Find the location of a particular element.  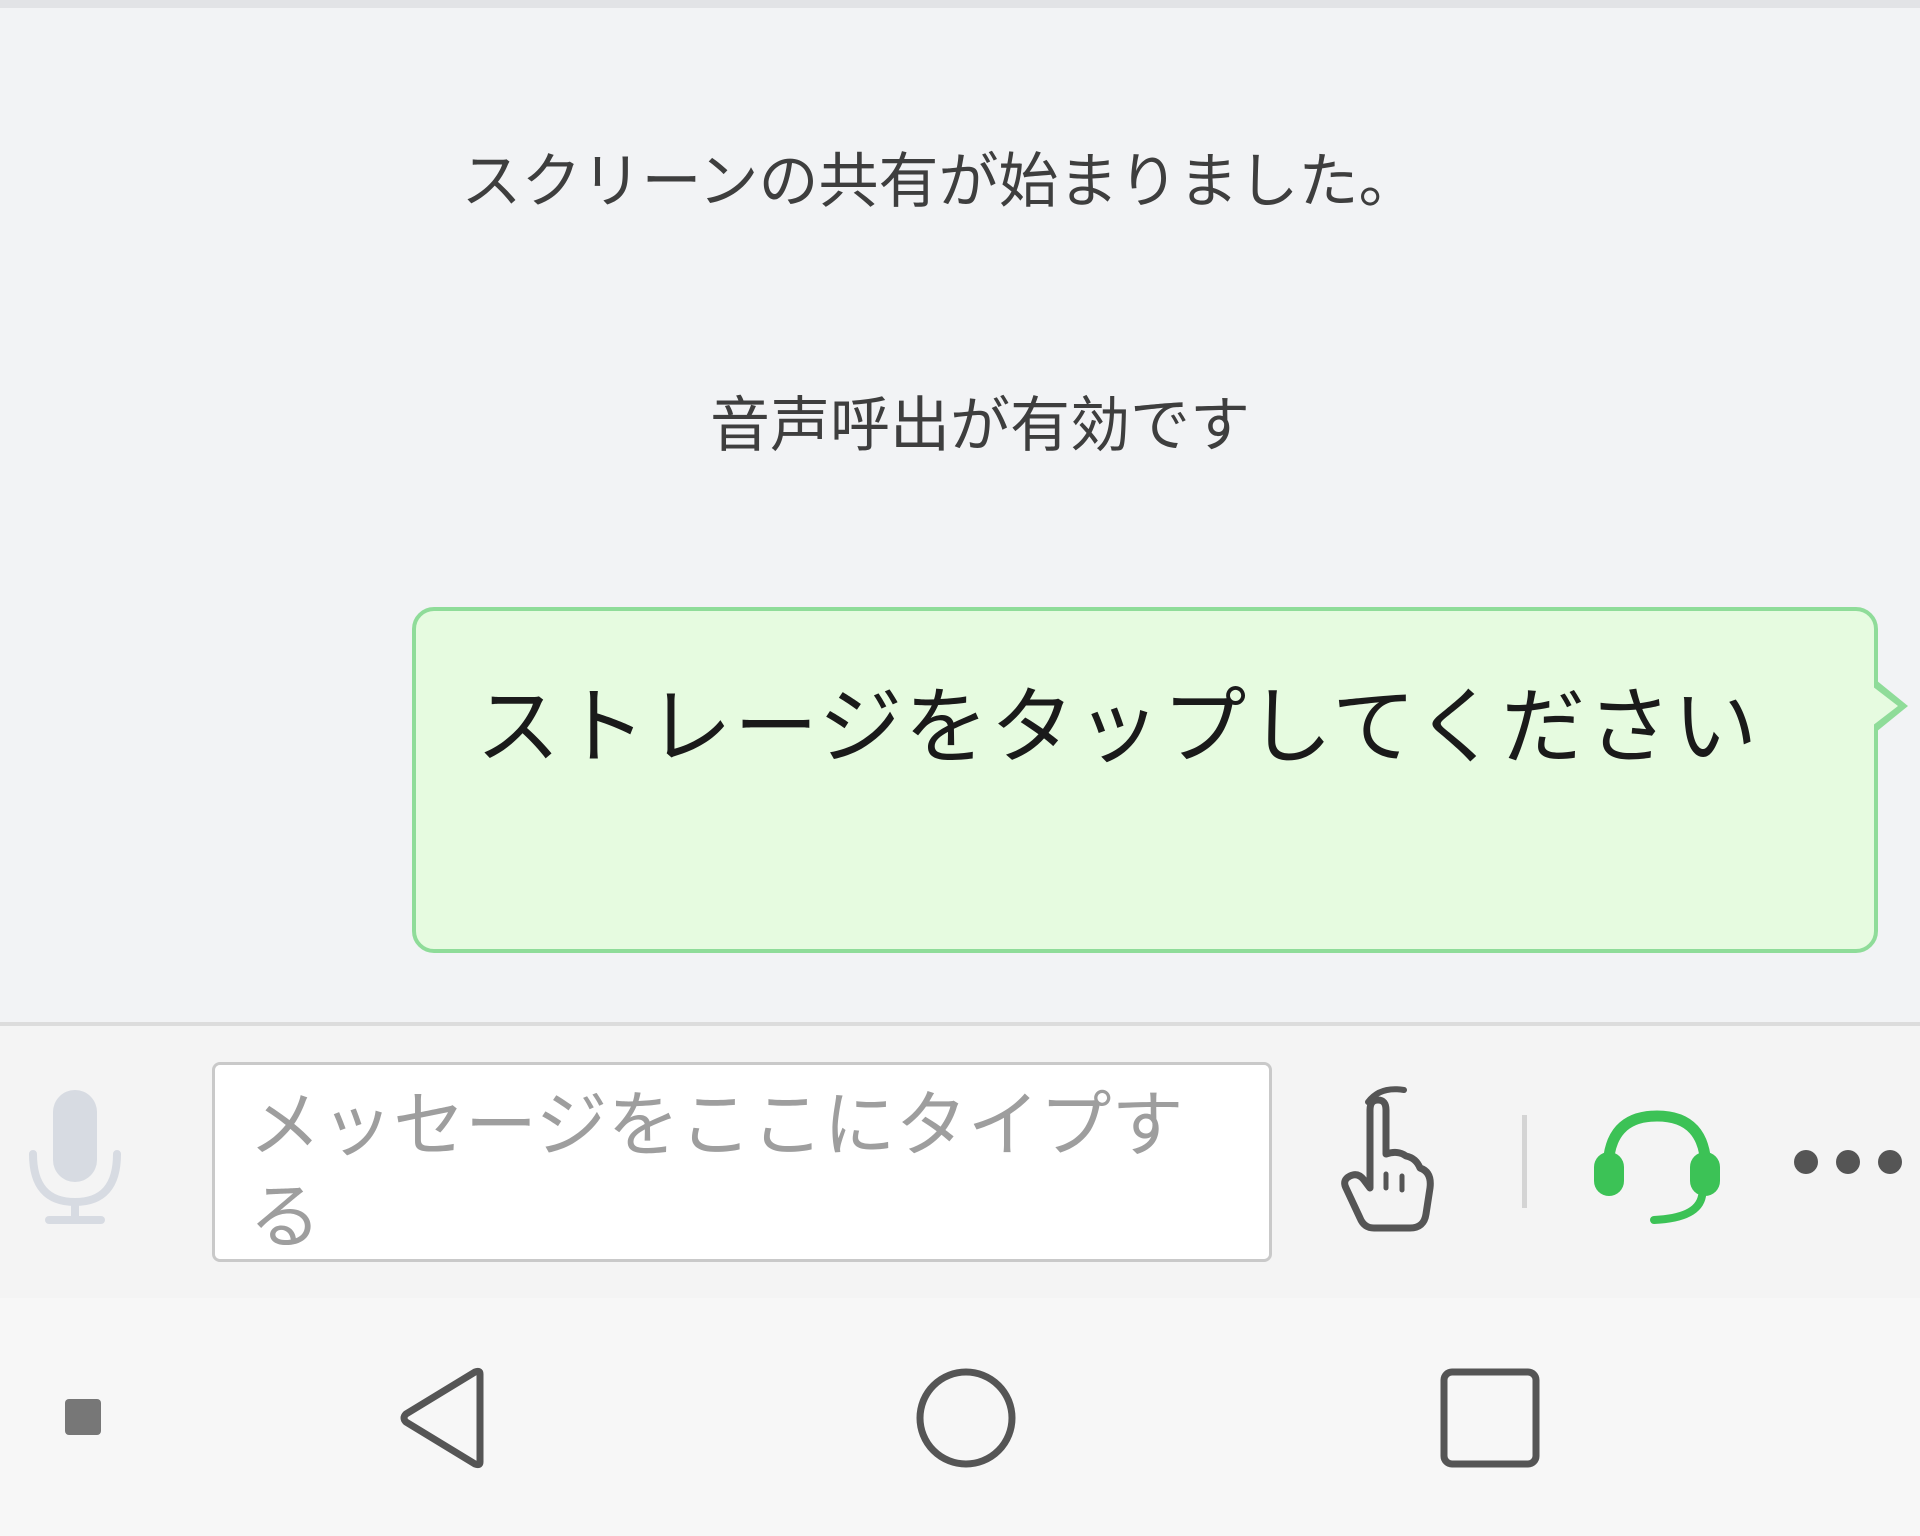

nav-recent-apps-button is located at coordinates (1490, 1418).